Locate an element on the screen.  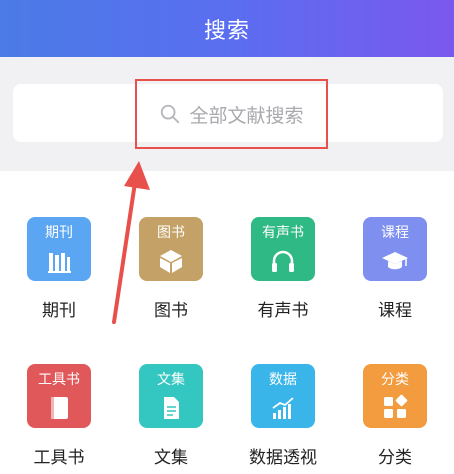
caption-periodicals: 期刊 is located at coordinates (59, 308).